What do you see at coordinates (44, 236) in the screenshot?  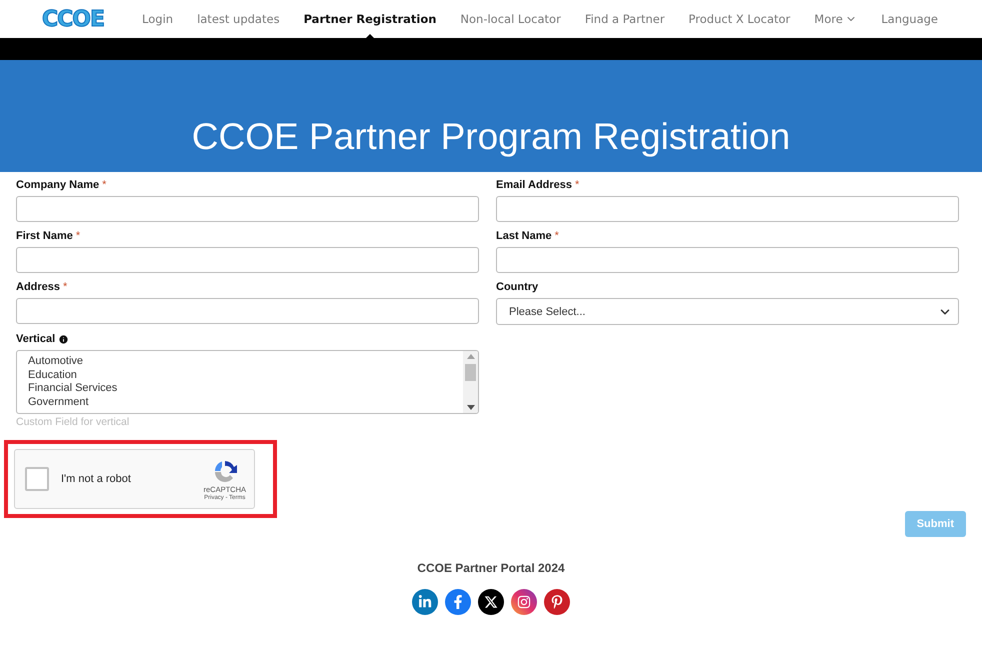 I see `field-label: First Name` at bounding box center [44, 236].